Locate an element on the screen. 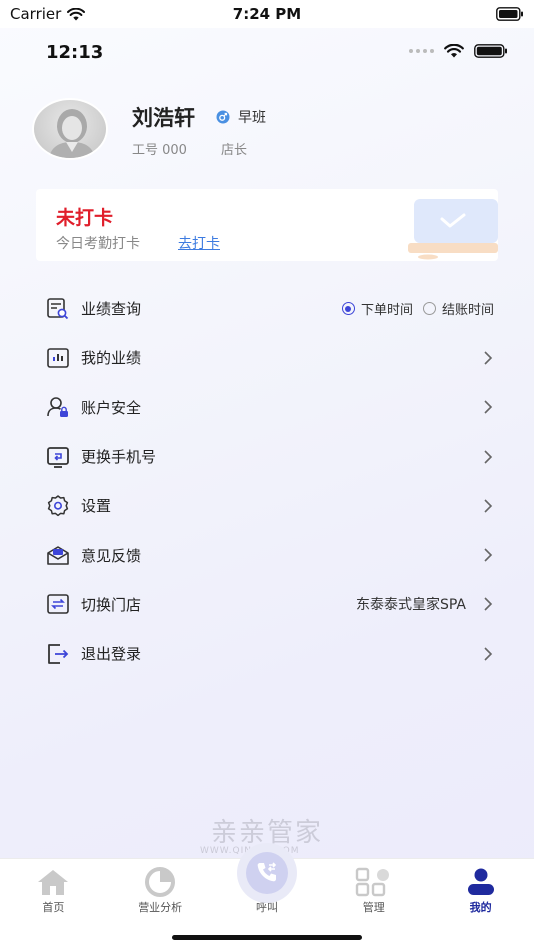  menu-item-label: 我的业绩 is located at coordinates (111, 358).